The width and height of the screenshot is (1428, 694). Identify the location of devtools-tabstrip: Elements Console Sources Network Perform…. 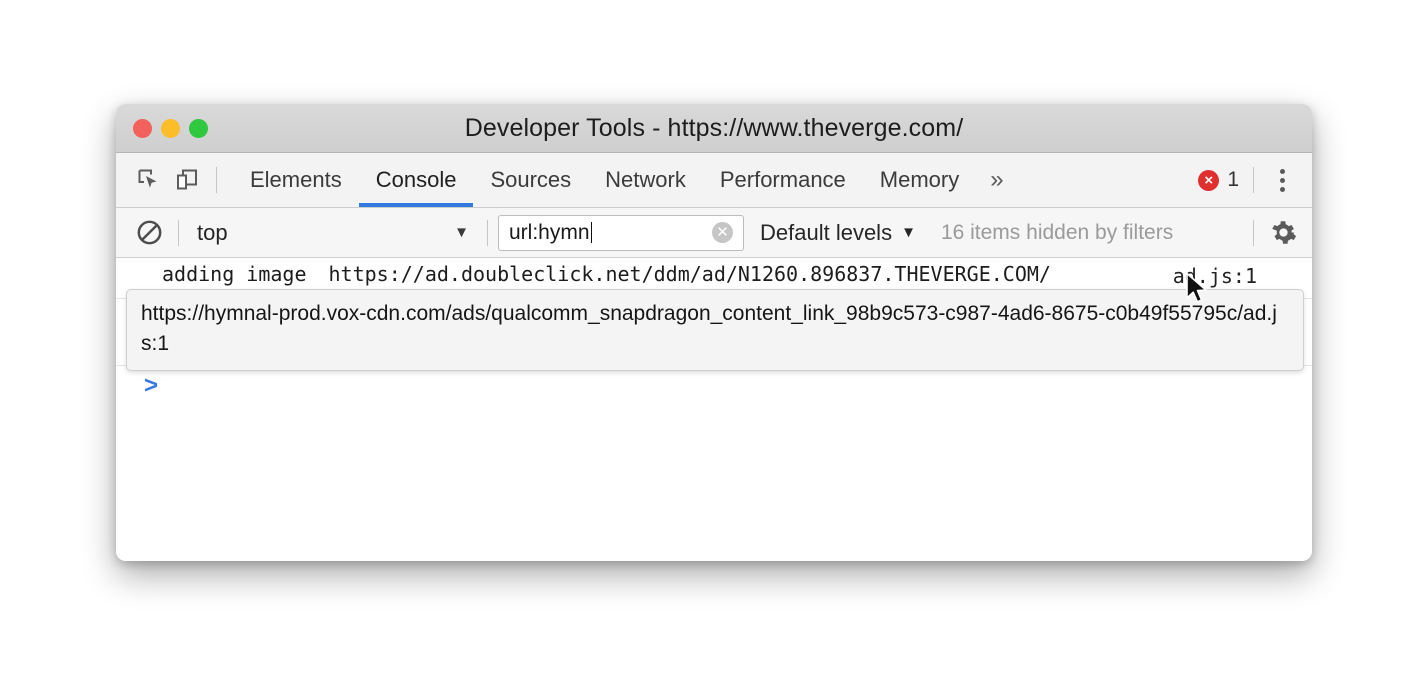
(714, 180).